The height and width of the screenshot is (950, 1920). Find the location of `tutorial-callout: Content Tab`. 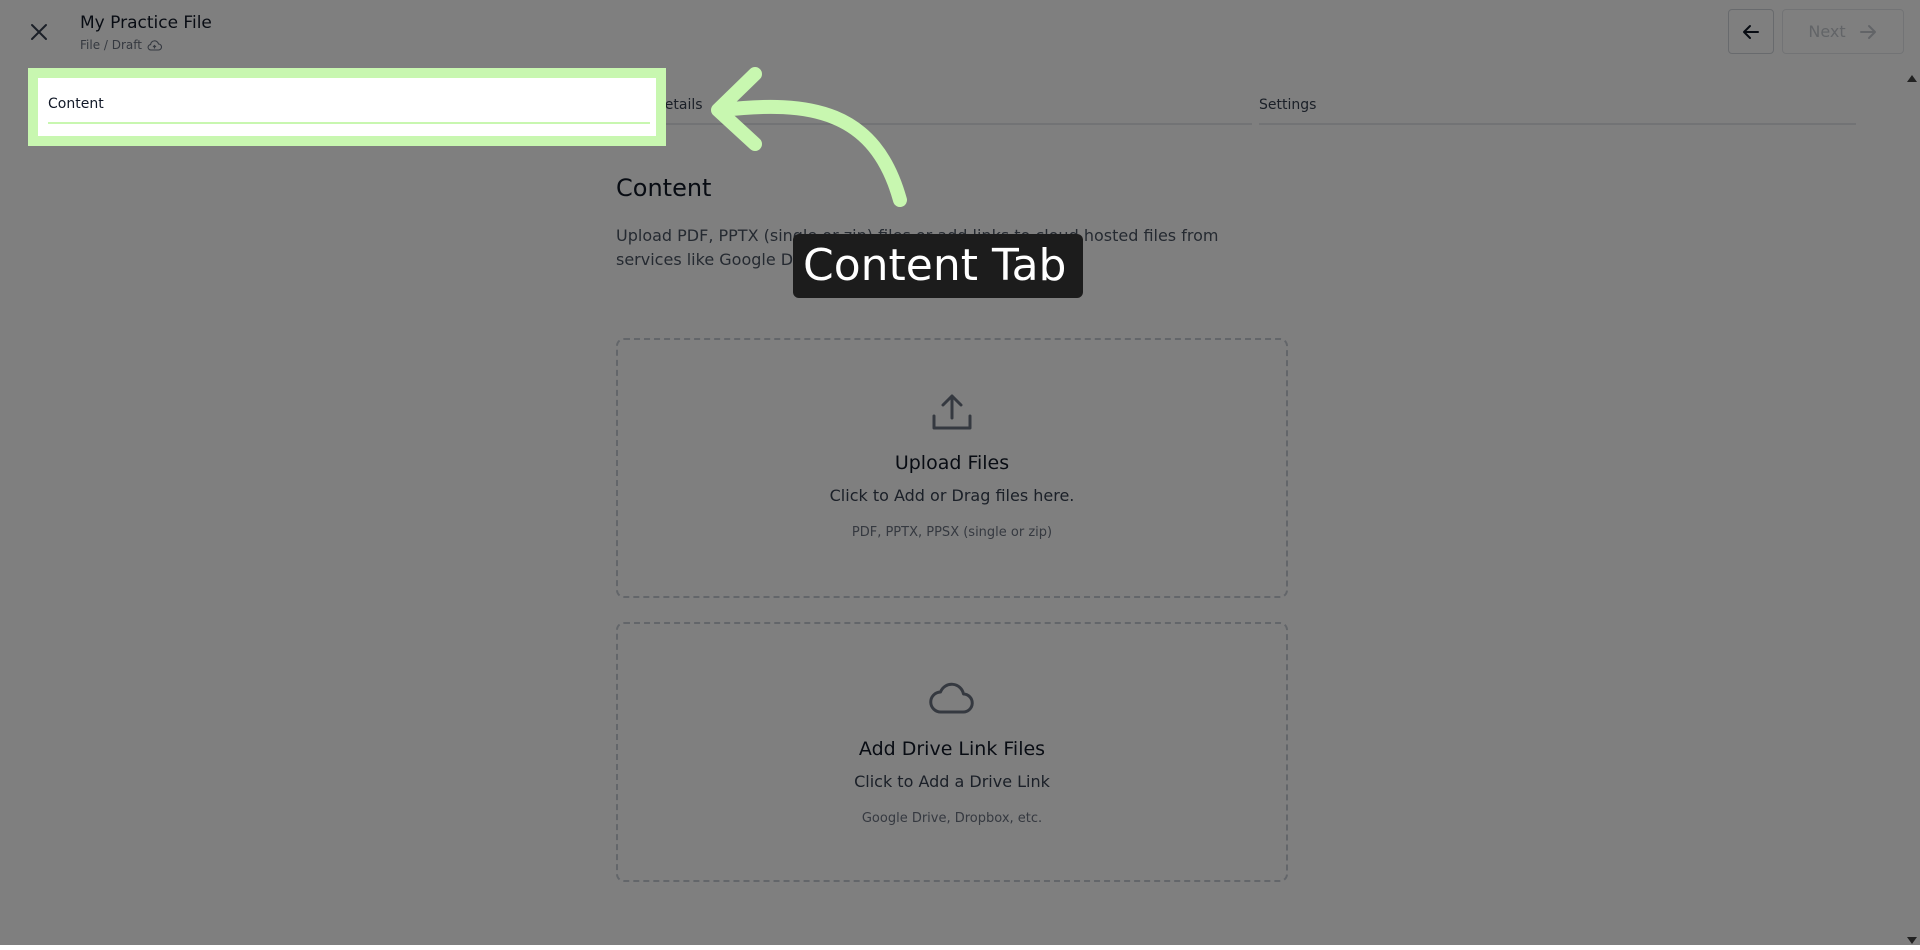

tutorial-callout: Content Tab is located at coordinates (938, 266).